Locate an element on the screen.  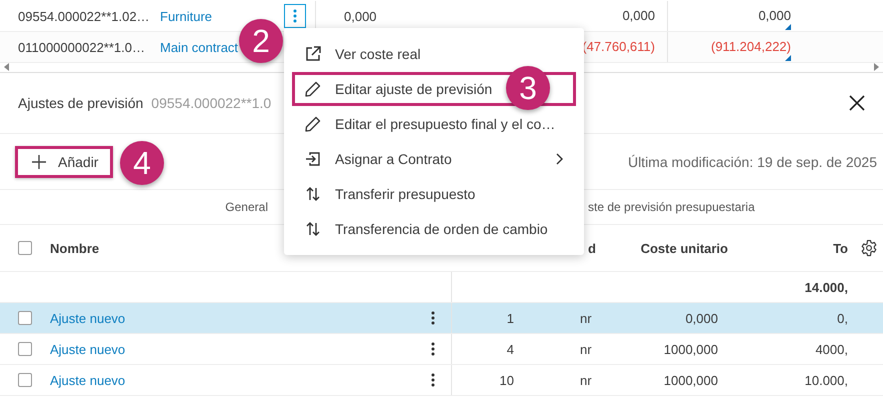
close-icon is located at coordinates (857, 103).